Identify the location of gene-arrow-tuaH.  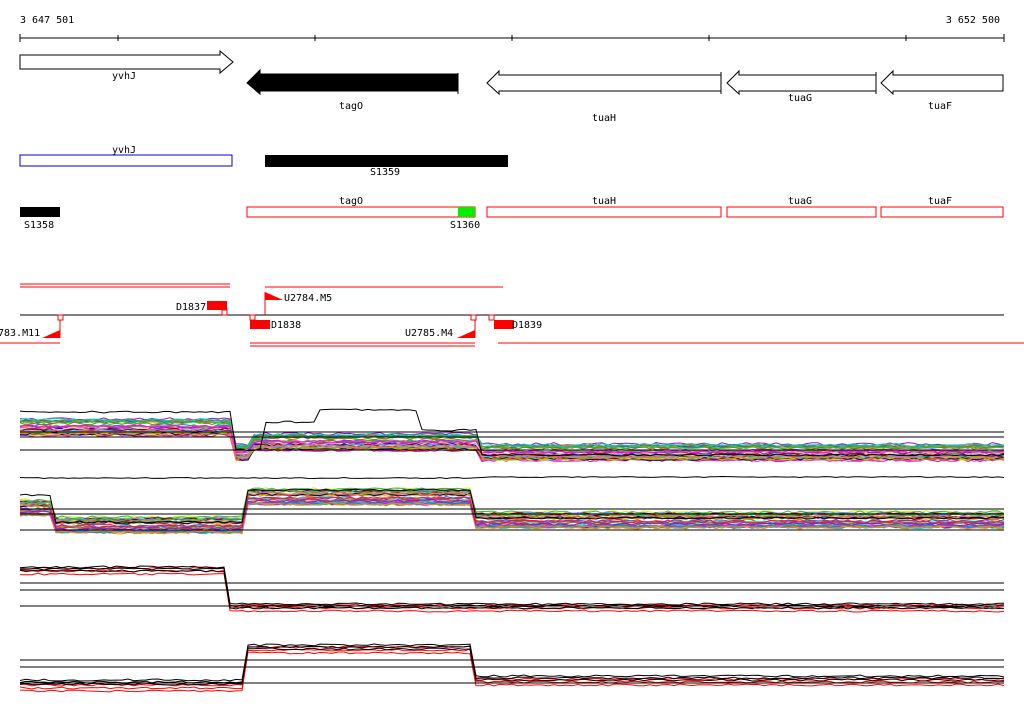
(604, 82).